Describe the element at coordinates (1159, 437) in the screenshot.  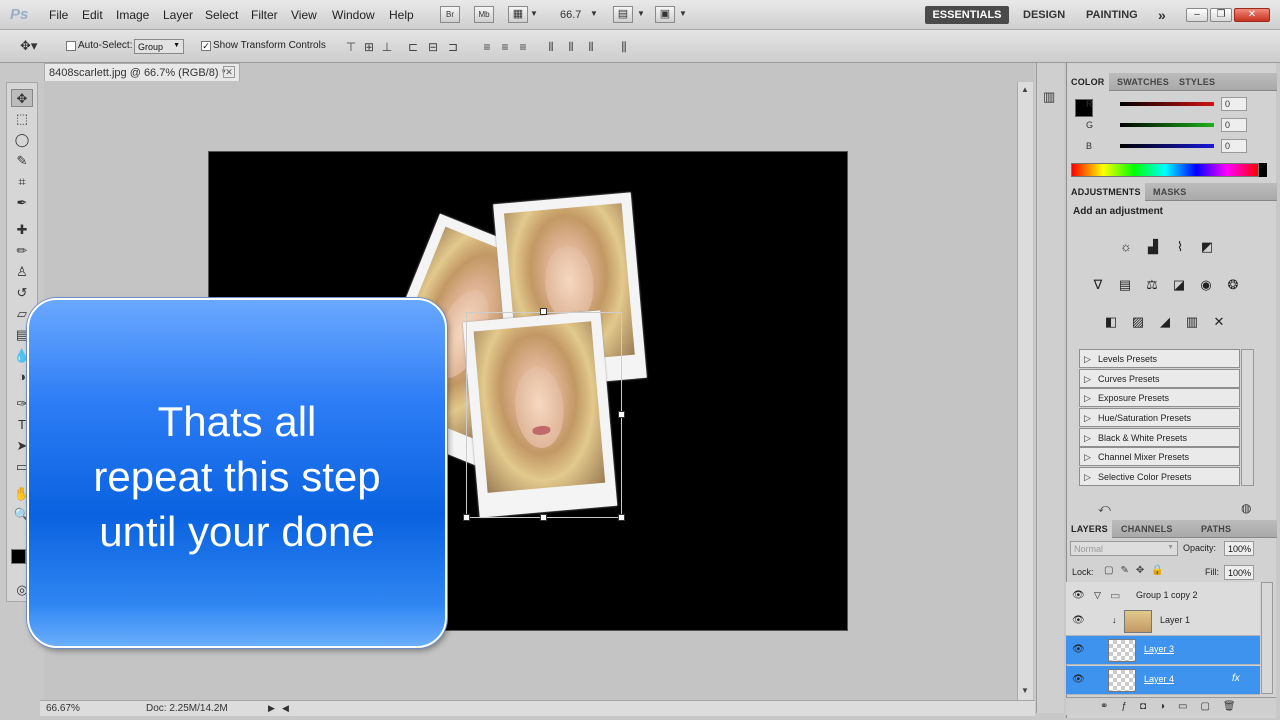
I see `preset-black-white: ▷ Black & White Presets` at that location.